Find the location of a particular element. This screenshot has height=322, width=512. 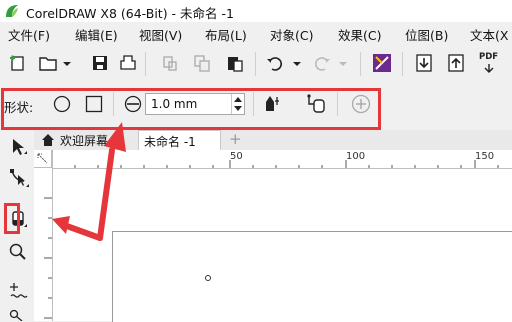

new-tab-button: + is located at coordinates (235, 139).